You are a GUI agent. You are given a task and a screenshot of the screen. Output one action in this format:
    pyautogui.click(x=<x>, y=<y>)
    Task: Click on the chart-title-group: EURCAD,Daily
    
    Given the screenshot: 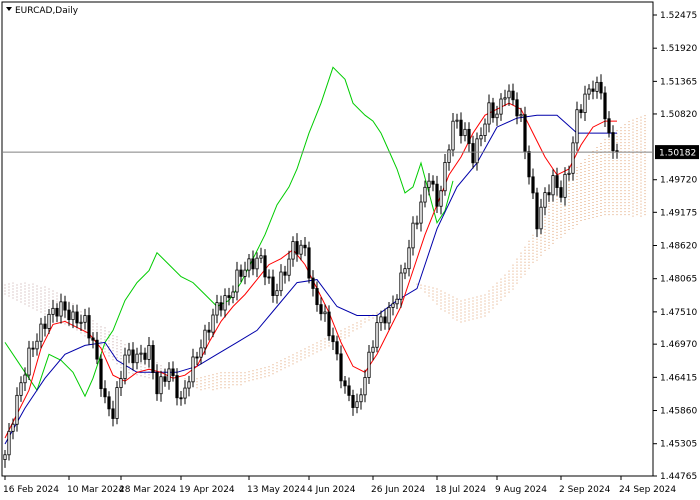 What is the action you would take?
    pyautogui.click(x=42, y=11)
    